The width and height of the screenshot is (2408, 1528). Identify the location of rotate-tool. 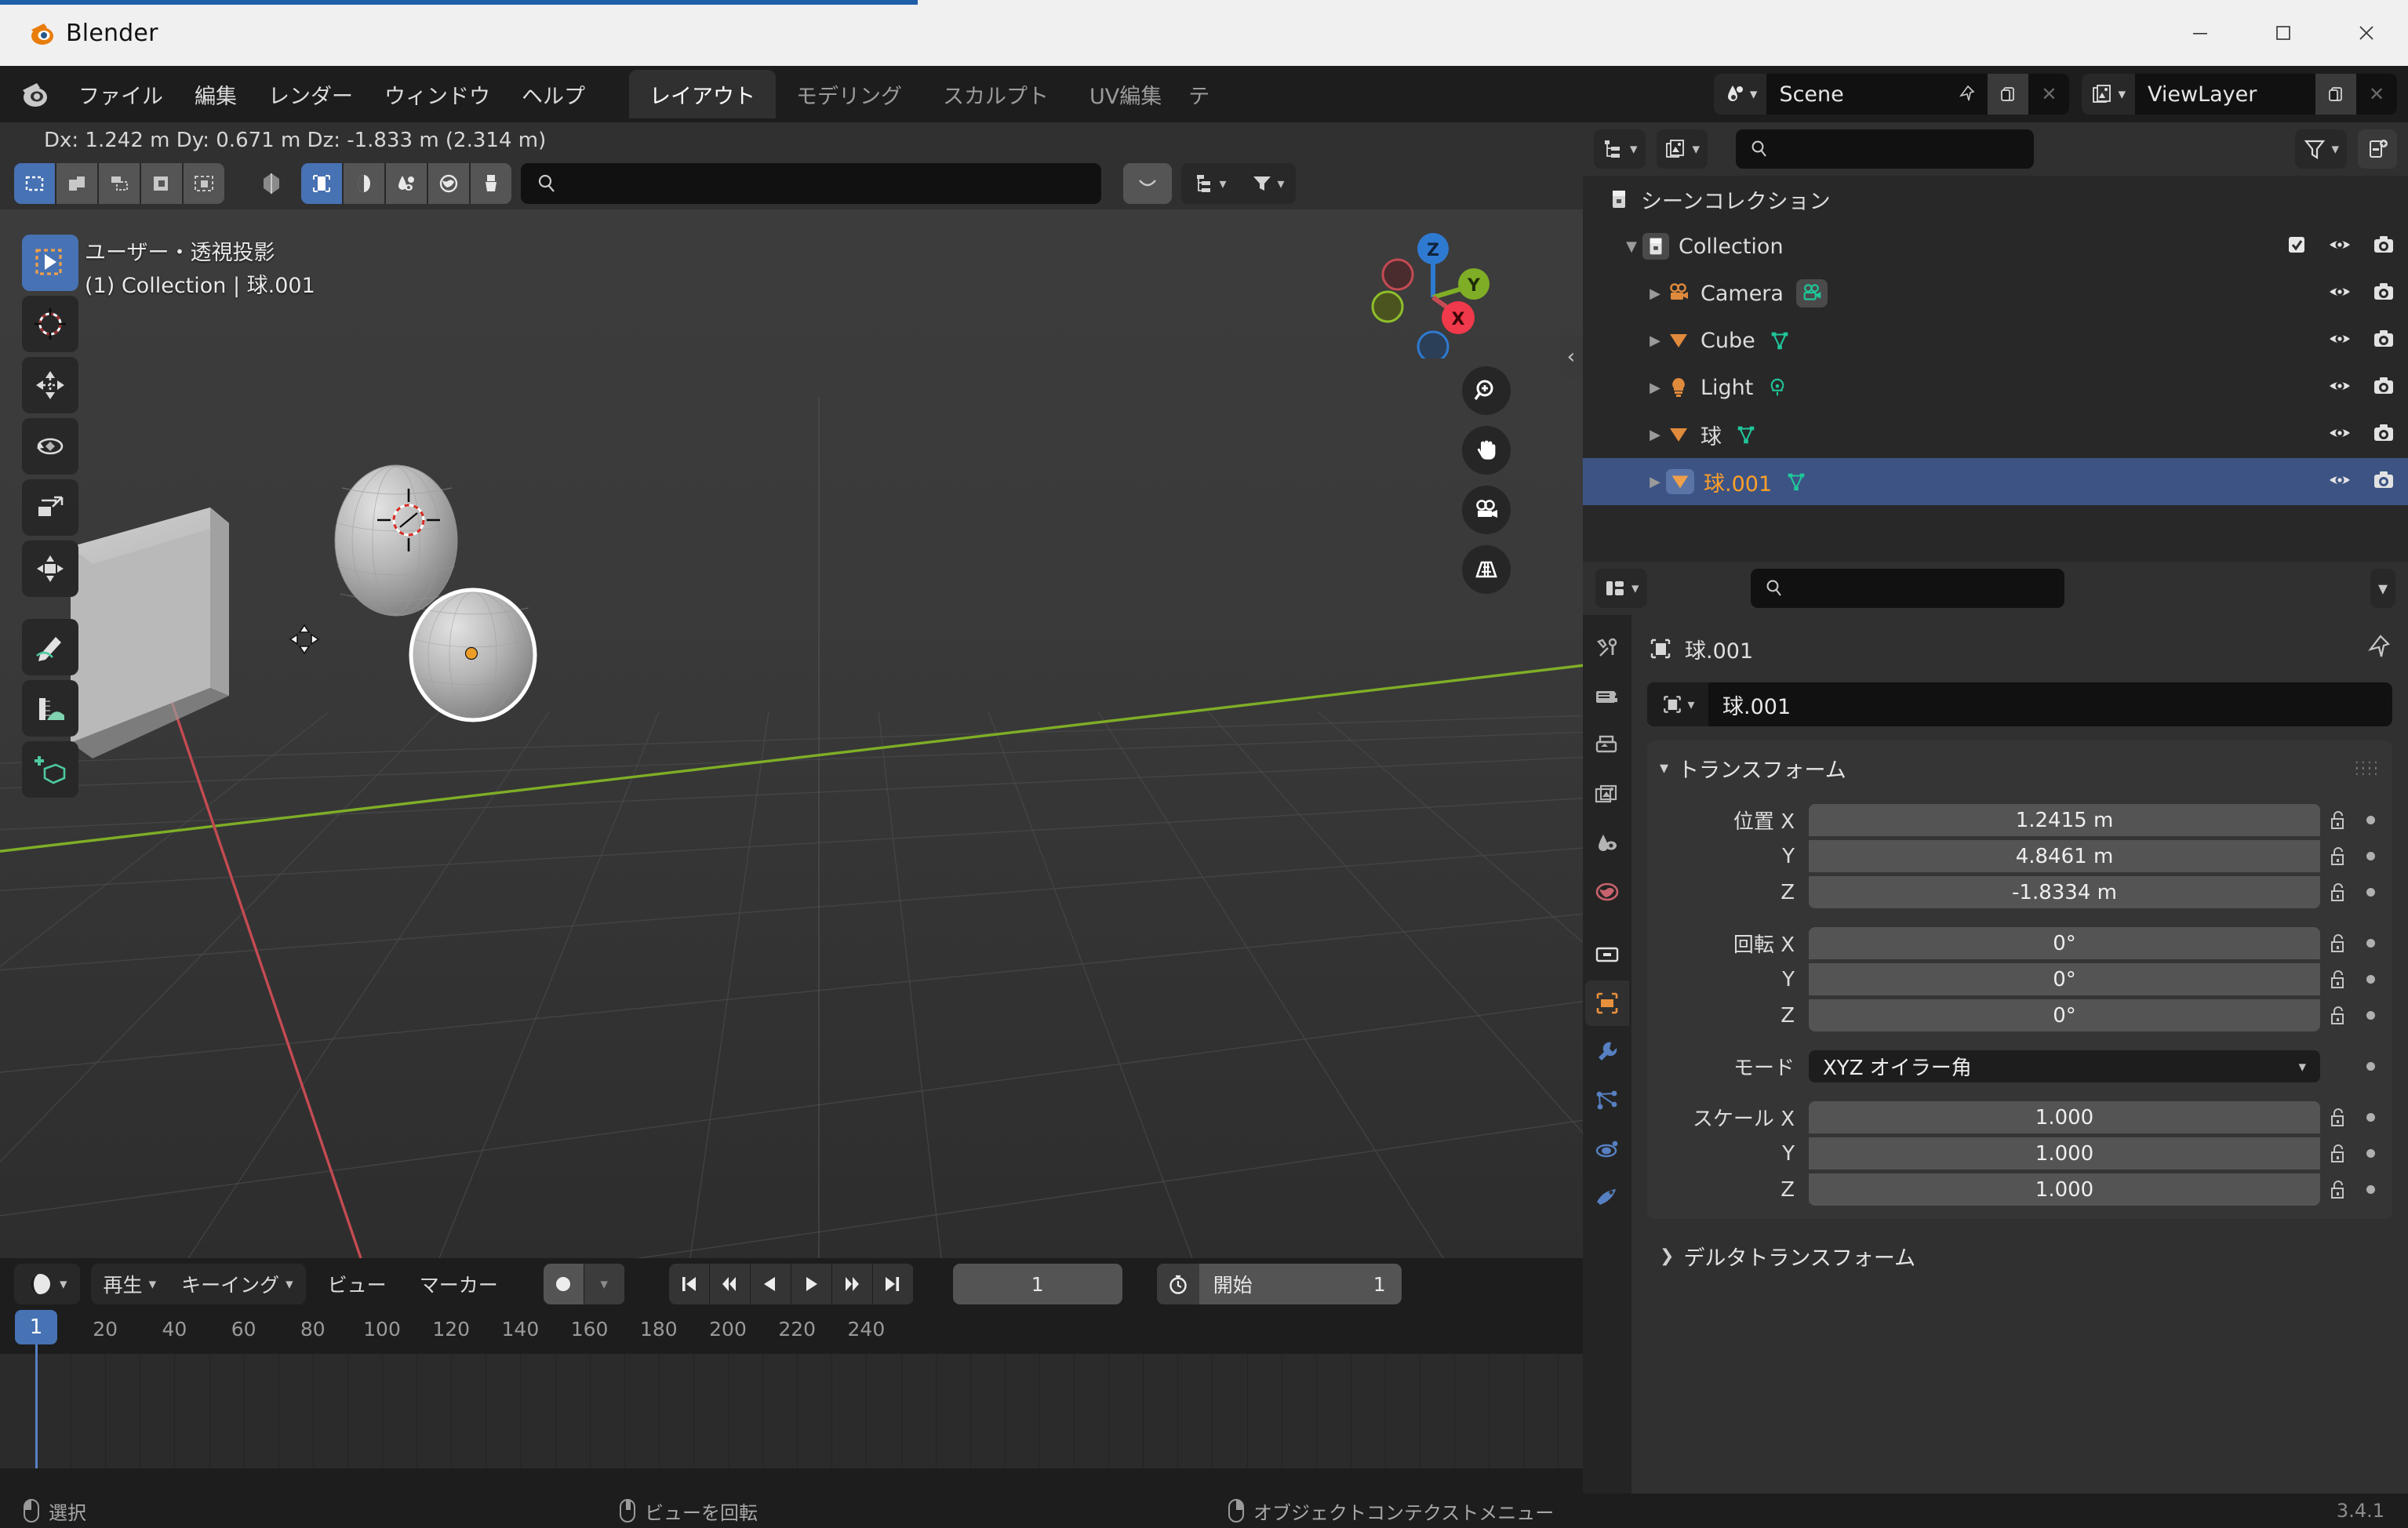
(50, 446).